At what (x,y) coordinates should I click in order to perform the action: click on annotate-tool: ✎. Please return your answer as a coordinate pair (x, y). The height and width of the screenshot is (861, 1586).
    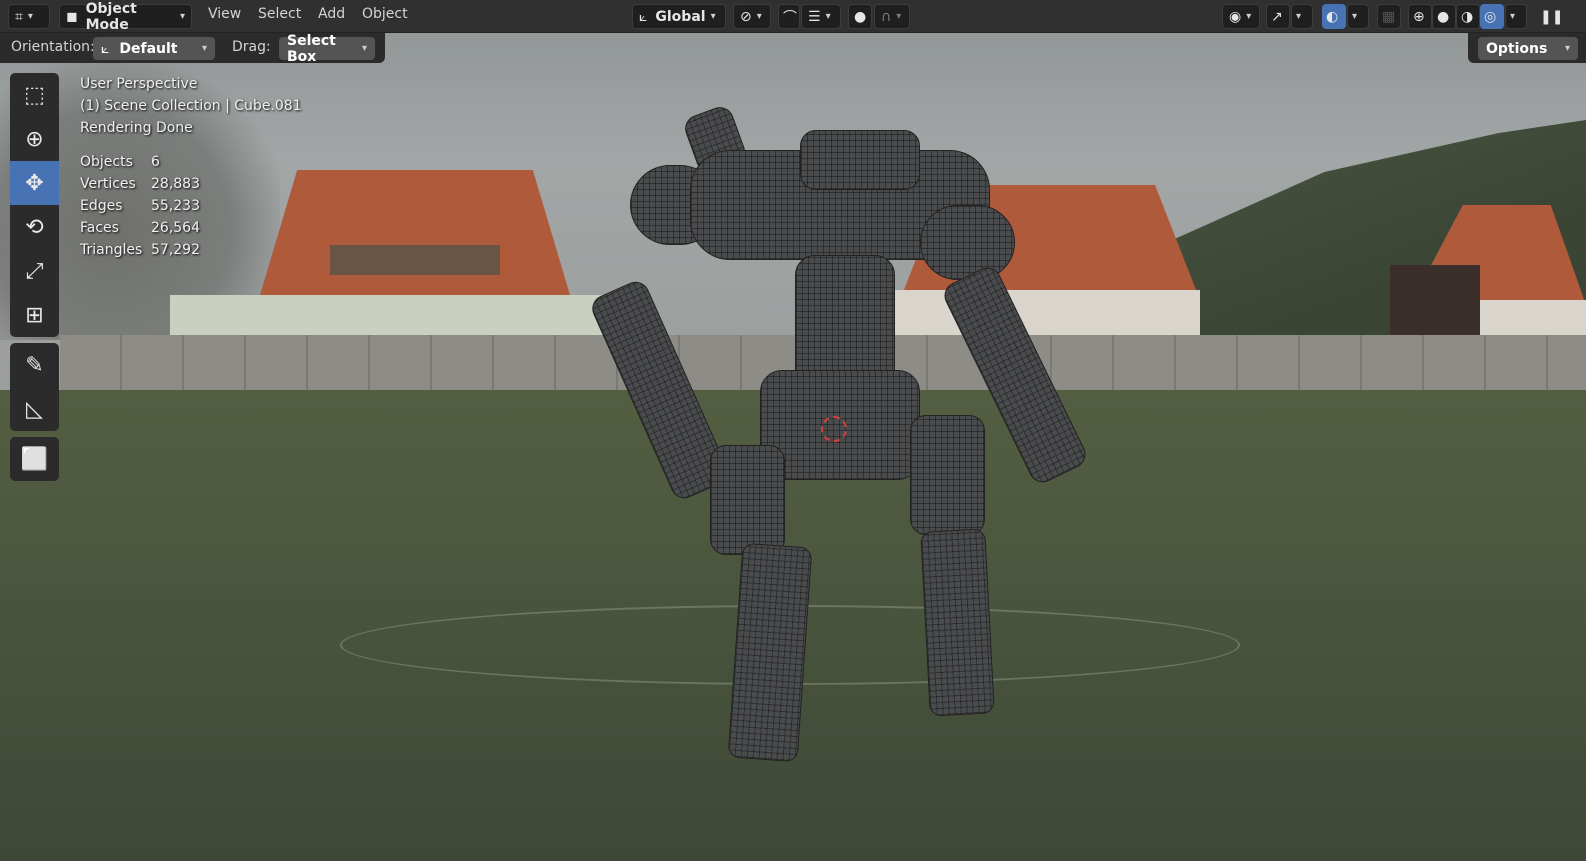
    Looking at the image, I should click on (34, 365).